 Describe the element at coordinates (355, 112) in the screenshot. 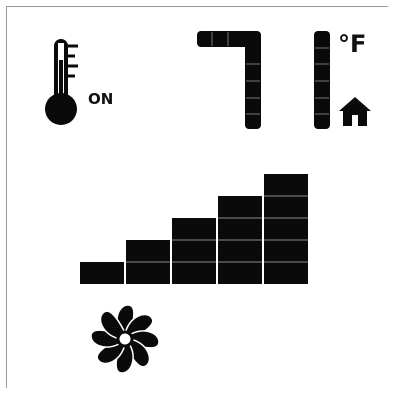

I see `home-icon` at that location.